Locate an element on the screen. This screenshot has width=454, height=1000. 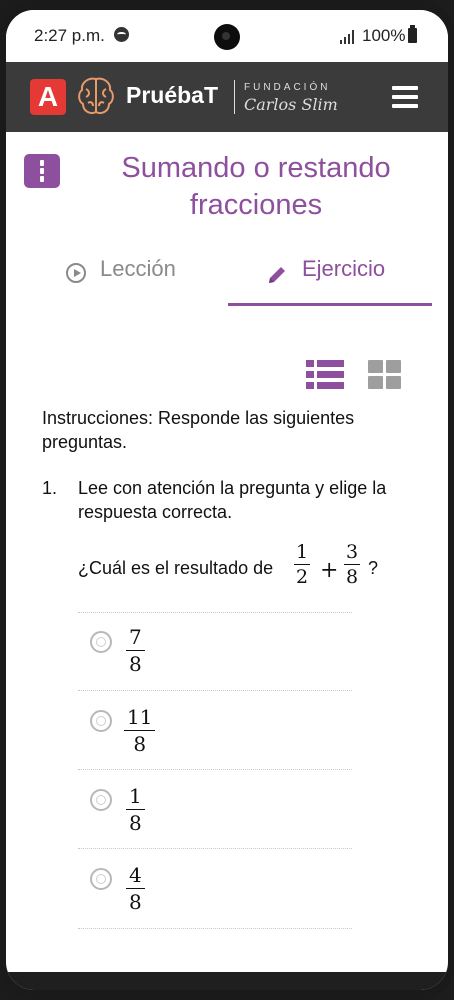
page-title: Sumando o restando fracciones is located at coordinates (256, 186).